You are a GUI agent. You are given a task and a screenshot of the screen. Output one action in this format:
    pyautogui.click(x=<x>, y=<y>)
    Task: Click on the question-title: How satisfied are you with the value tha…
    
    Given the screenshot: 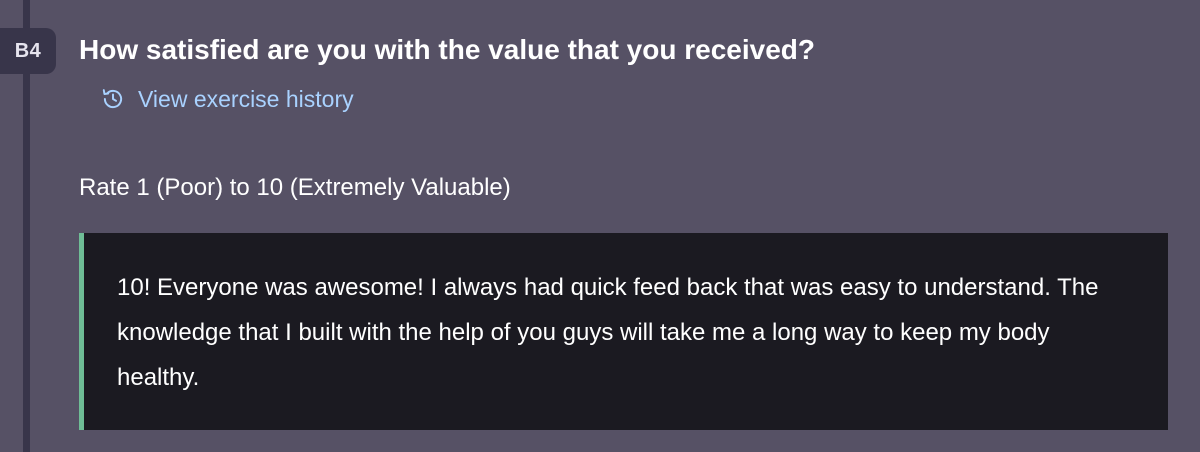 What is the action you would take?
    pyautogui.click(x=447, y=49)
    